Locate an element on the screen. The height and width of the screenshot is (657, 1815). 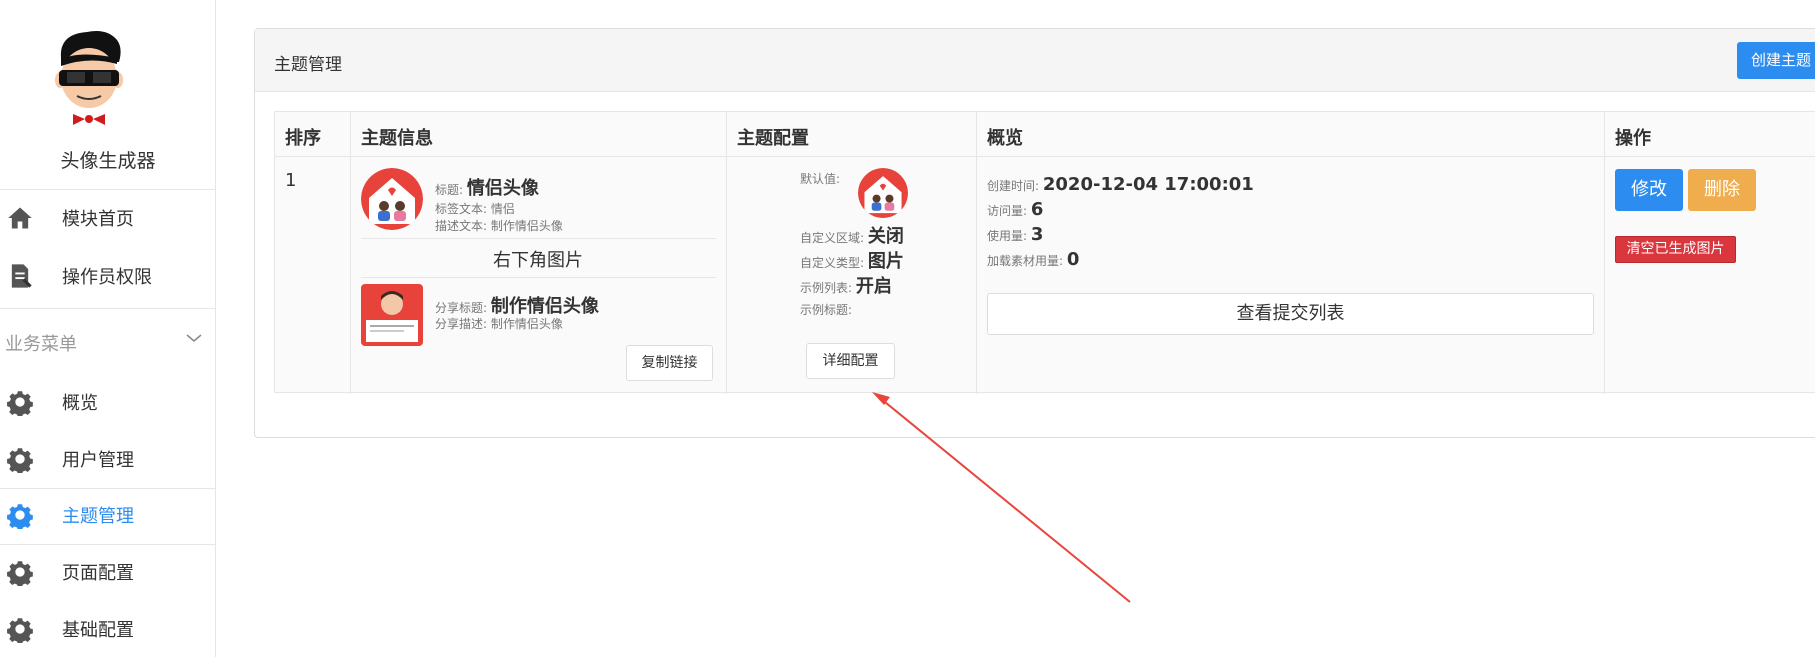
theme-title-label: 标题: is located at coordinates (449, 190).